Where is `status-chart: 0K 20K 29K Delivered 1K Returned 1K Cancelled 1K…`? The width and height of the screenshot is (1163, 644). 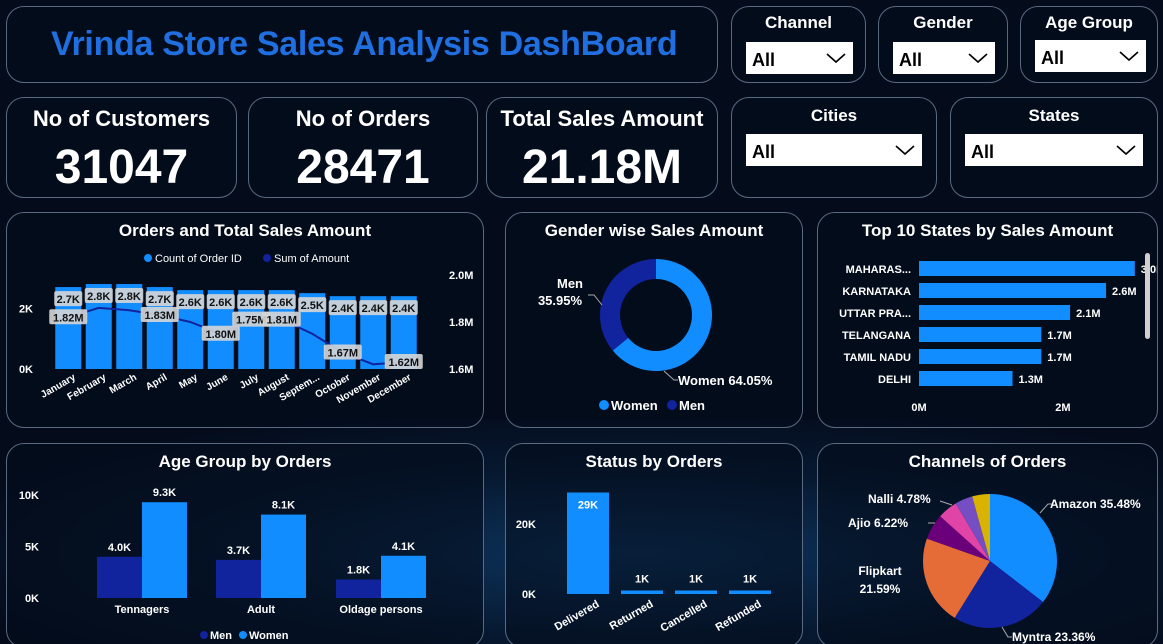 status-chart: 0K 20K 29K Delivered 1K Returned 1K Cancelled 1K… is located at coordinates (643, 563).